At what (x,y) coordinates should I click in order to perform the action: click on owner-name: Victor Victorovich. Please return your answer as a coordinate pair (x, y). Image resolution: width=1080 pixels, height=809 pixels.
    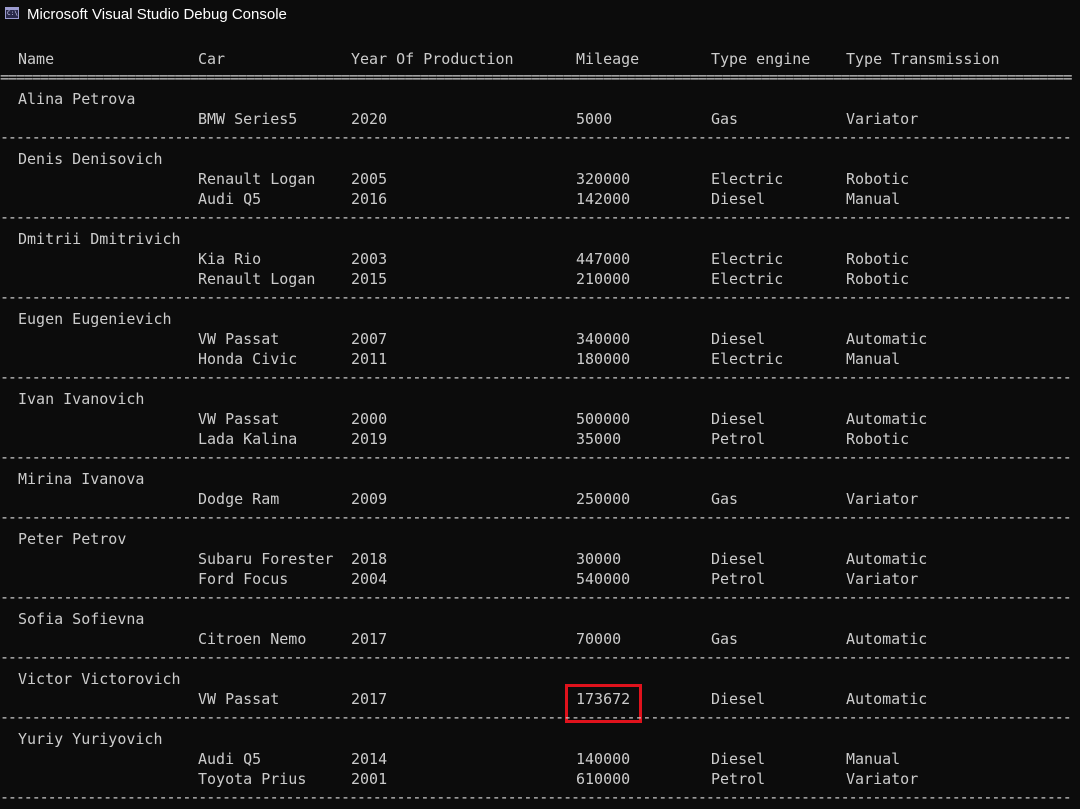
    Looking at the image, I should click on (99, 679).